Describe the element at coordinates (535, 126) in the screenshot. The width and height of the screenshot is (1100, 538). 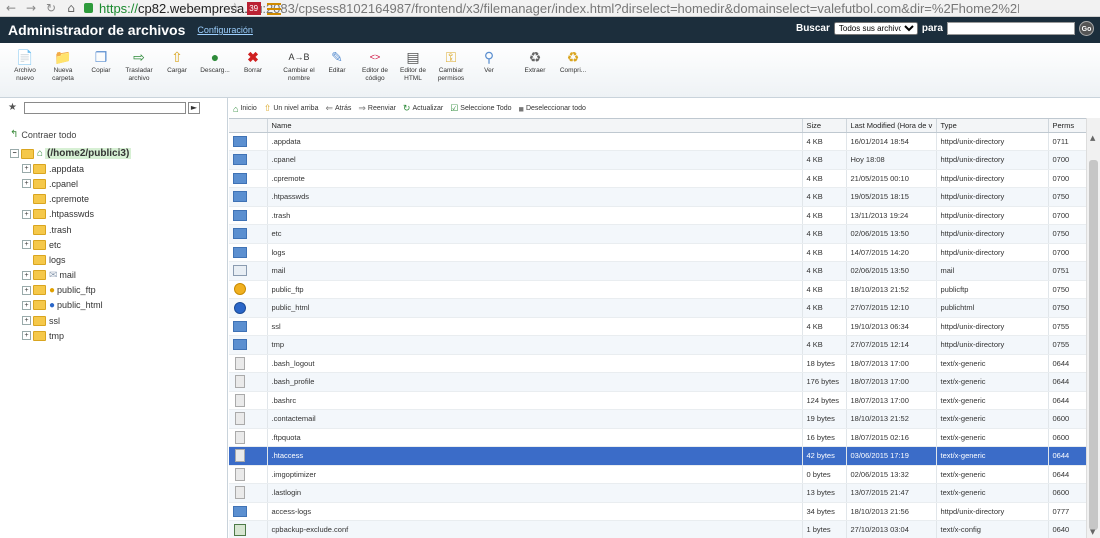
I see `column-header-name: Name` at that location.